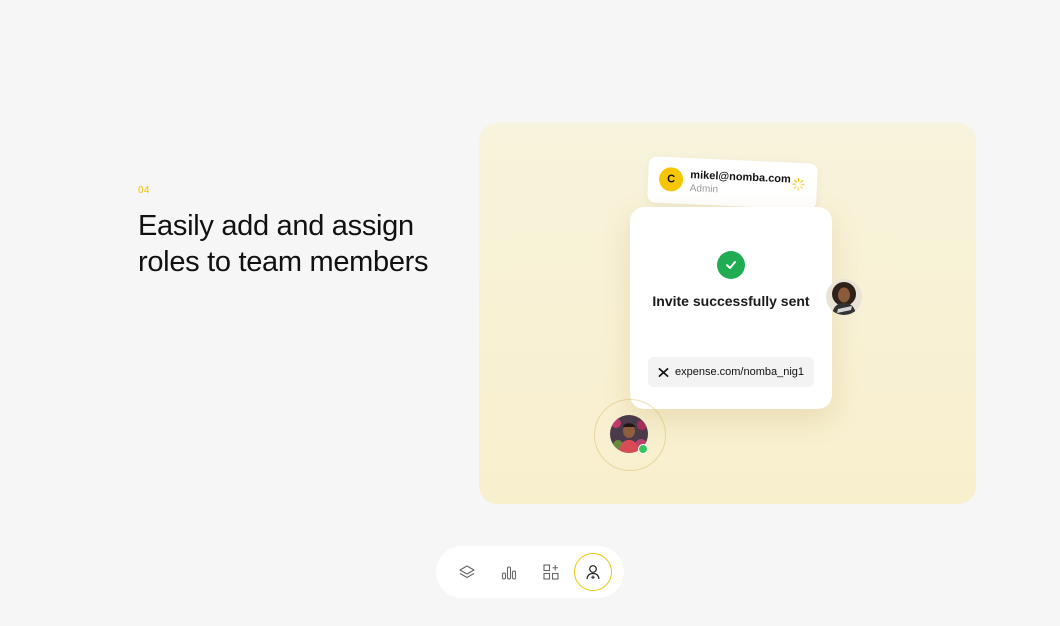  What do you see at coordinates (530, 572) in the screenshot?
I see `bottom-tab-bar` at bounding box center [530, 572].